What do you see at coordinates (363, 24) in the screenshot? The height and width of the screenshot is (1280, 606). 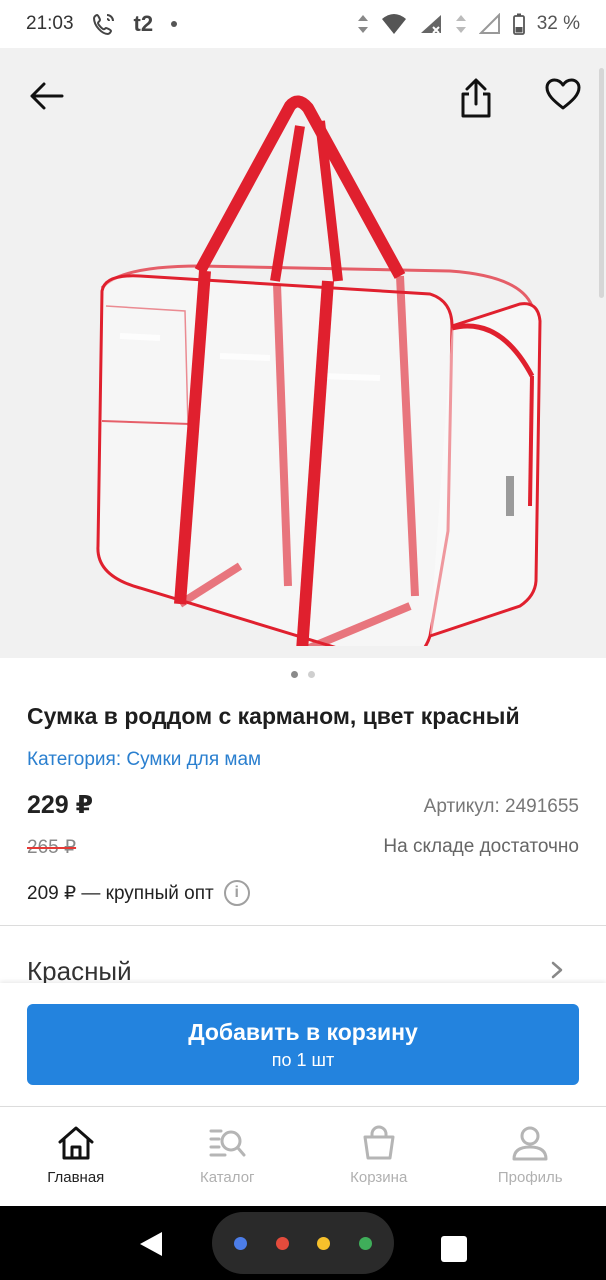 I see `data-arrows-icon` at bounding box center [363, 24].